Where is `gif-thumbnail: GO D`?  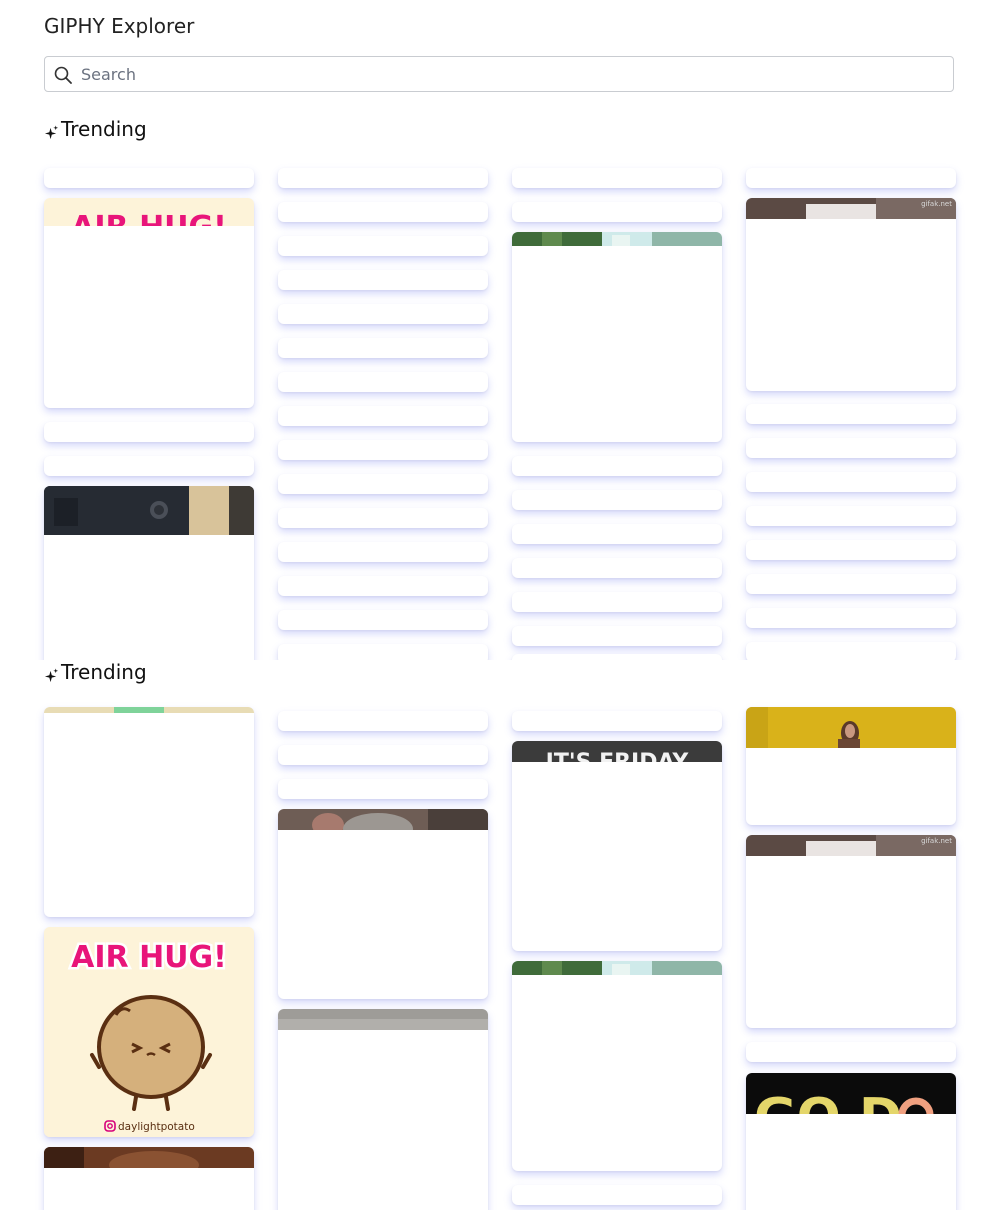 gif-thumbnail: GO D is located at coordinates (851, 1093).